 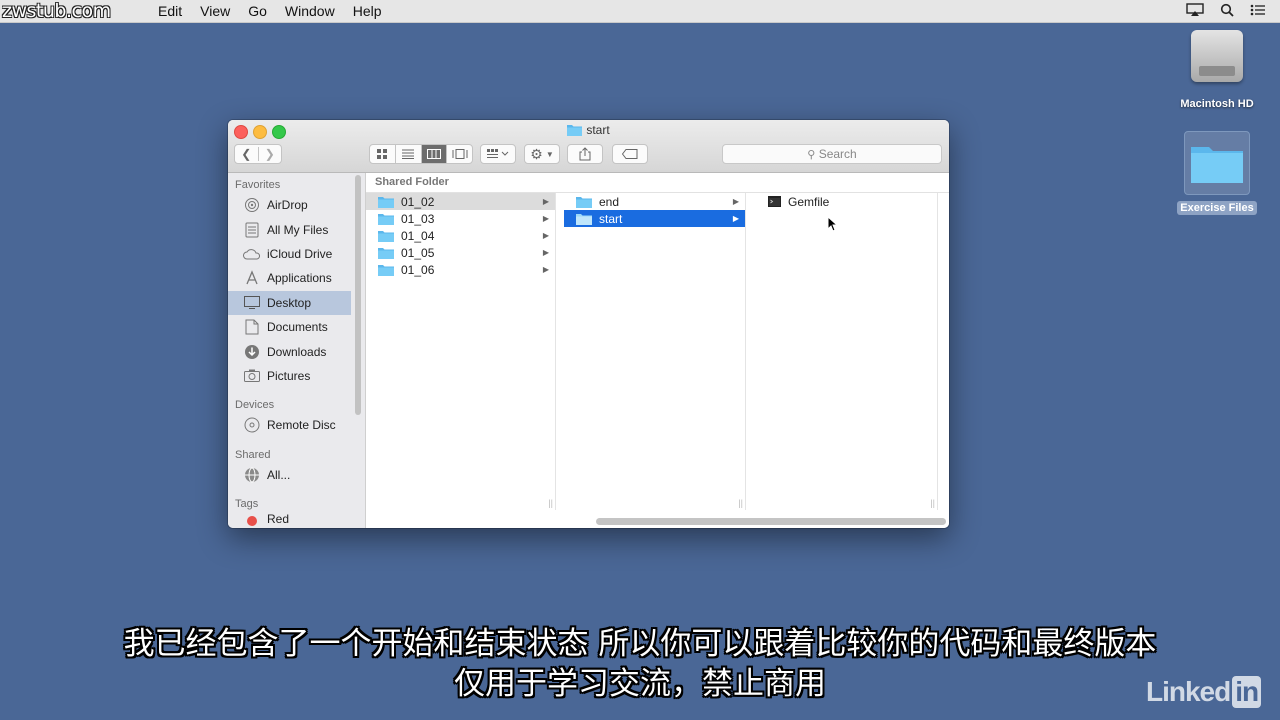 What do you see at coordinates (1195, 11) in the screenshot?
I see `airplay-icon` at bounding box center [1195, 11].